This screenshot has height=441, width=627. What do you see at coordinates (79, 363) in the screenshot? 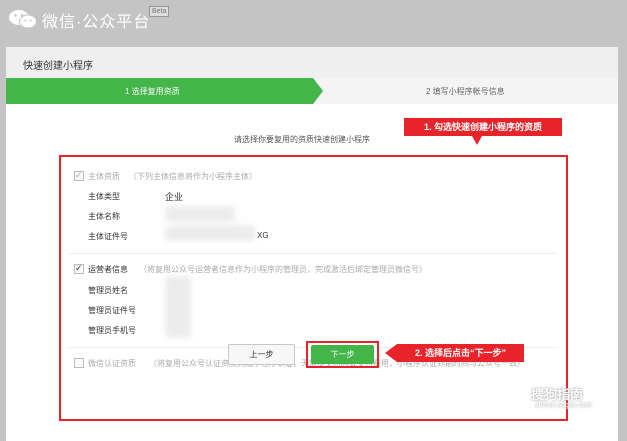
I see `certification-checkbox` at bounding box center [79, 363].